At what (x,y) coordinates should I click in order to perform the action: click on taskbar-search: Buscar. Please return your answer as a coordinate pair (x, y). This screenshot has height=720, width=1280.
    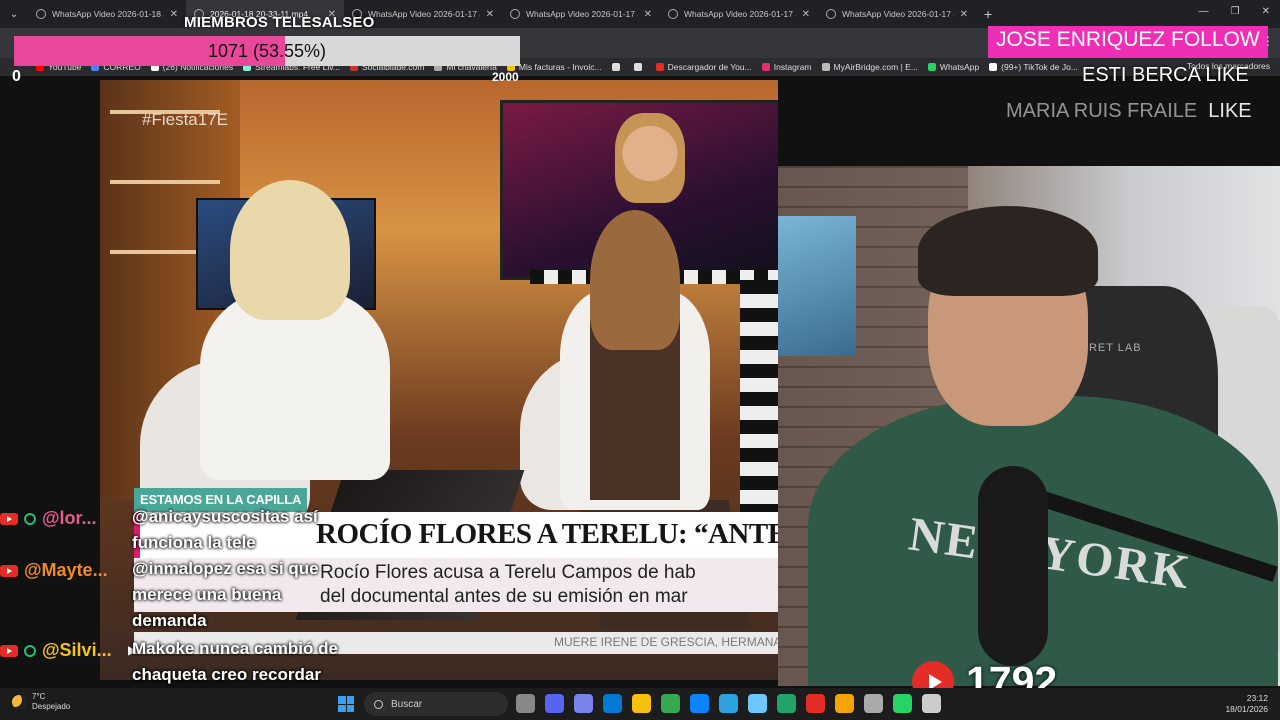
    Looking at the image, I should click on (436, 704).